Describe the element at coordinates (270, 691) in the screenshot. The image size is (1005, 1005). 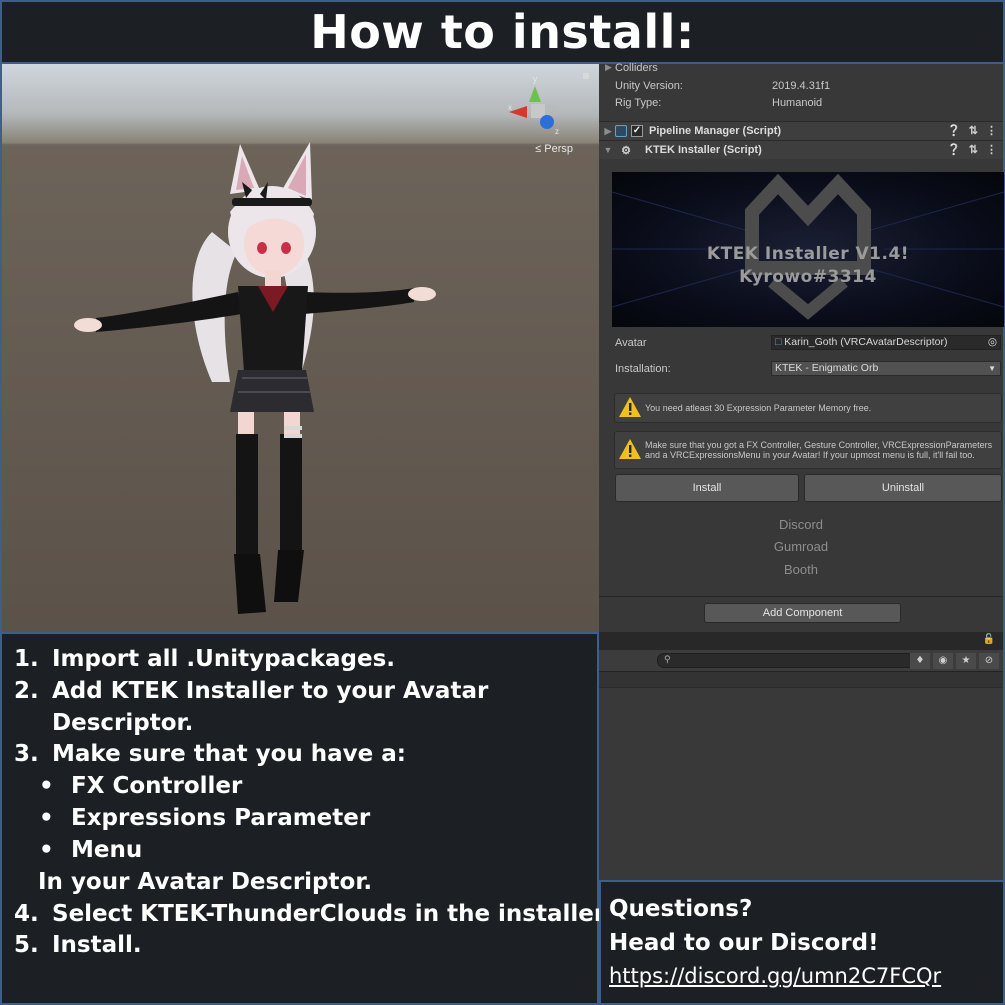
I see `step-text: Add KTEK Installer to your Avatar` at that location.